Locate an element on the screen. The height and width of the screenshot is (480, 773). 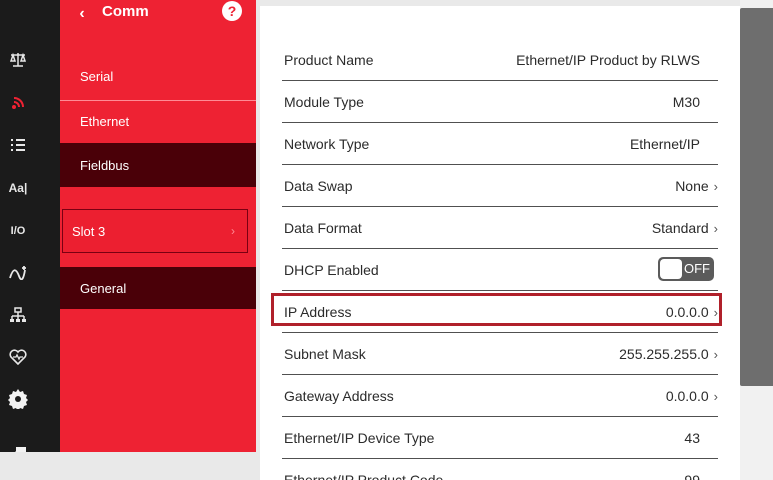
toggle-state: OFF is located at coordinates (697, 268).